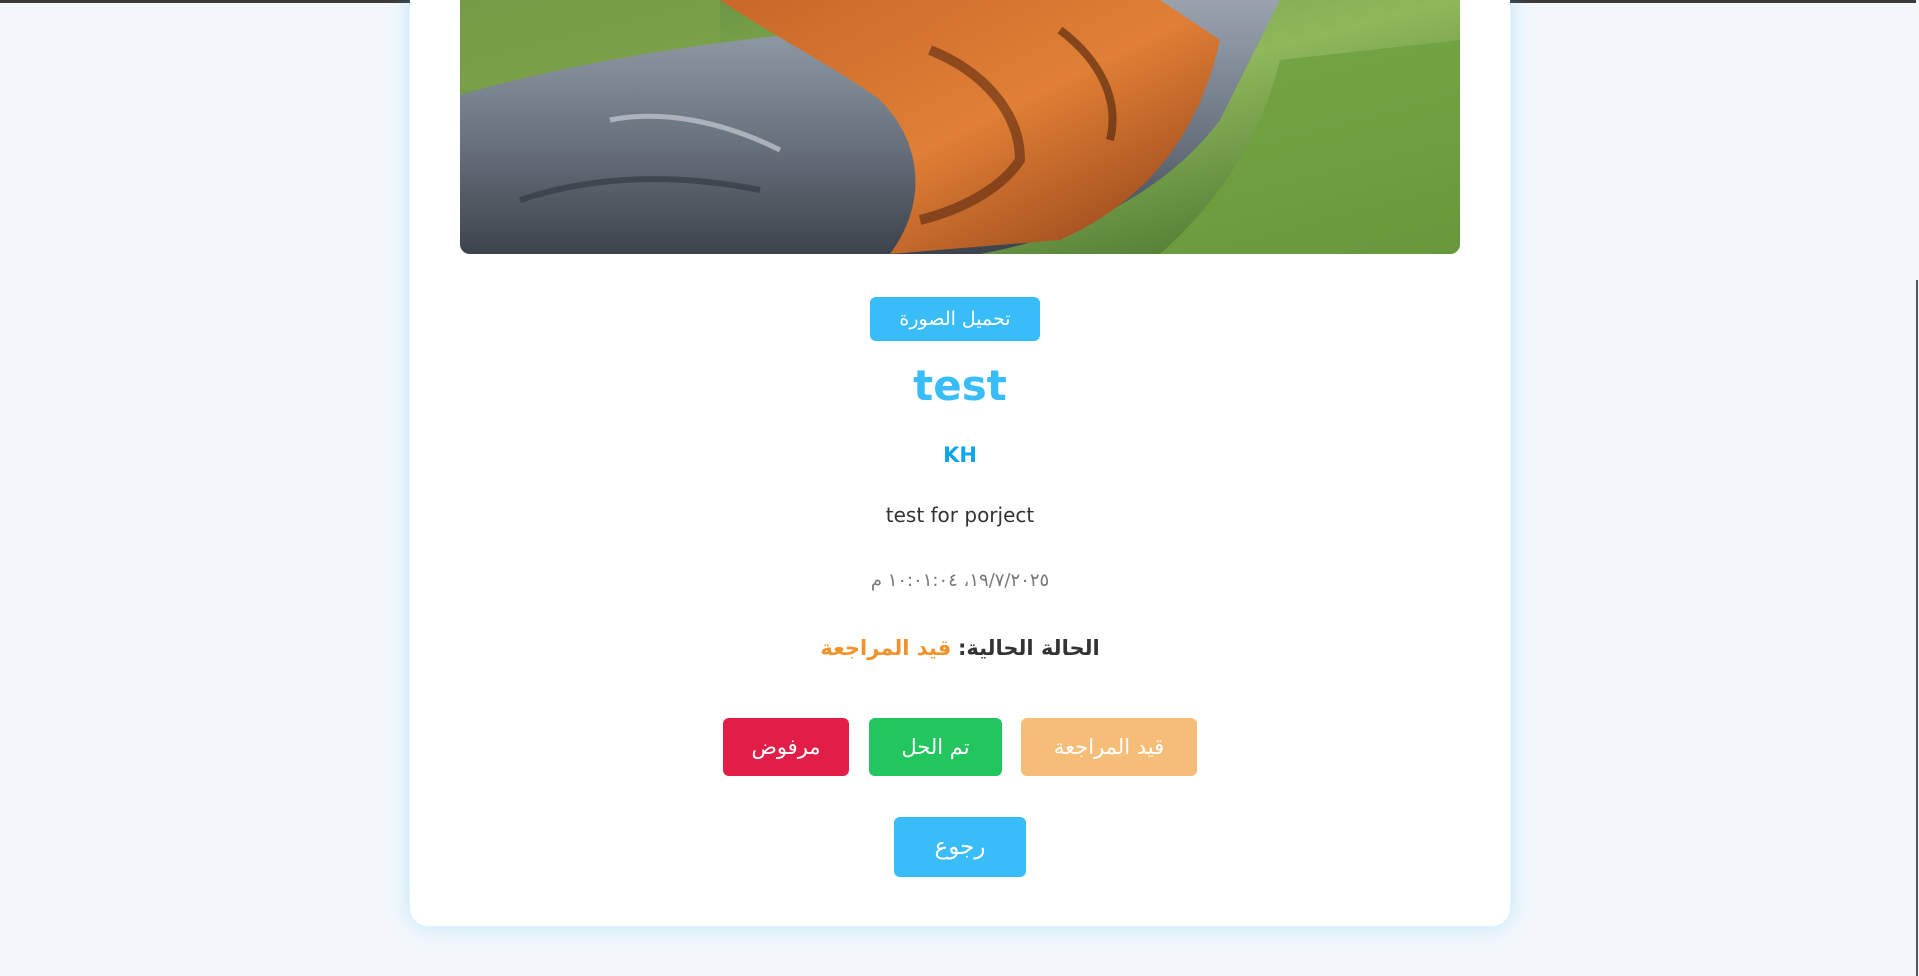  Describe the element at coordinates (960, 455) in the screenshot. I see `report-author: KH` at that location.